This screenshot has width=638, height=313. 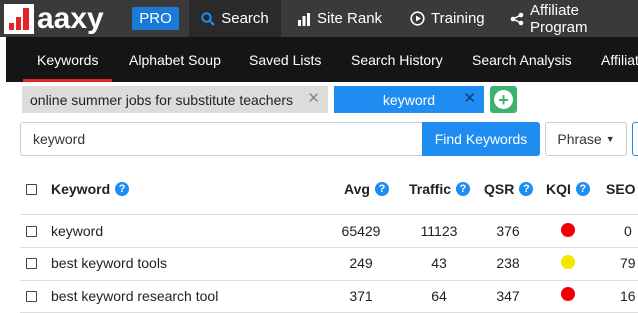 What do you see at coordinates (579, 139) in the screenshot?
I see `phrase-label: Phrase` at bounding box center [579, 139].